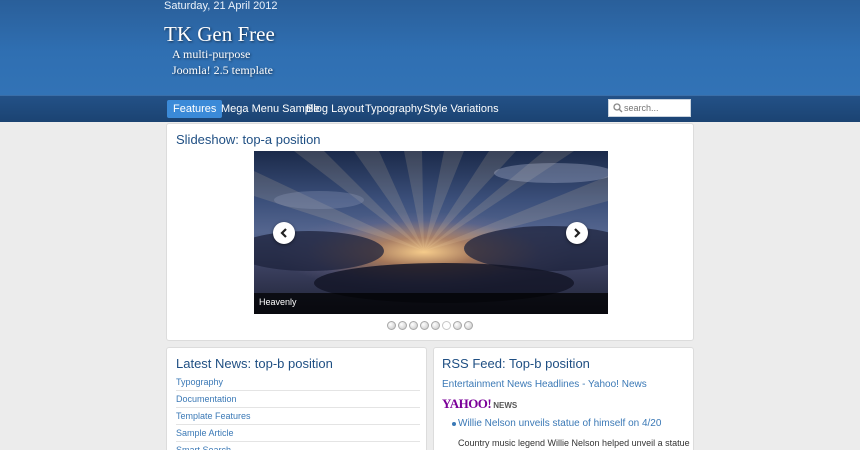 This screenshot has height=450, width=860. I want to click on yahoo-logo-suffix: NEWS, so click(505, 405).